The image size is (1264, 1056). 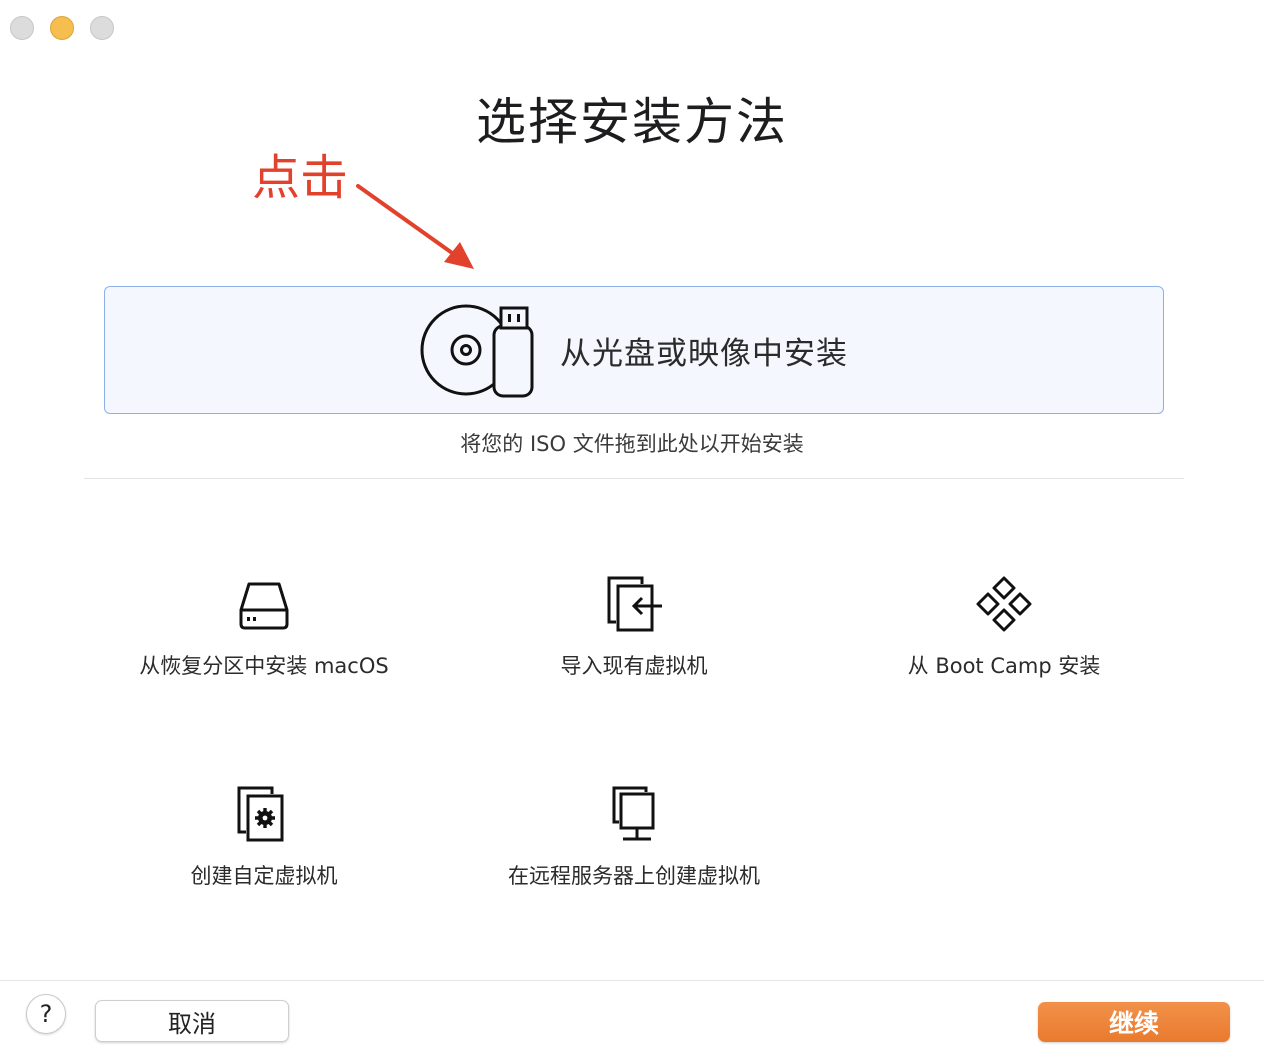 What do you see at coordinates (1004, 666) in the screenshot?
I see `install-from-bootcamp-label: 从 Boot Camp 安装` at bounding box center [1004, 666].